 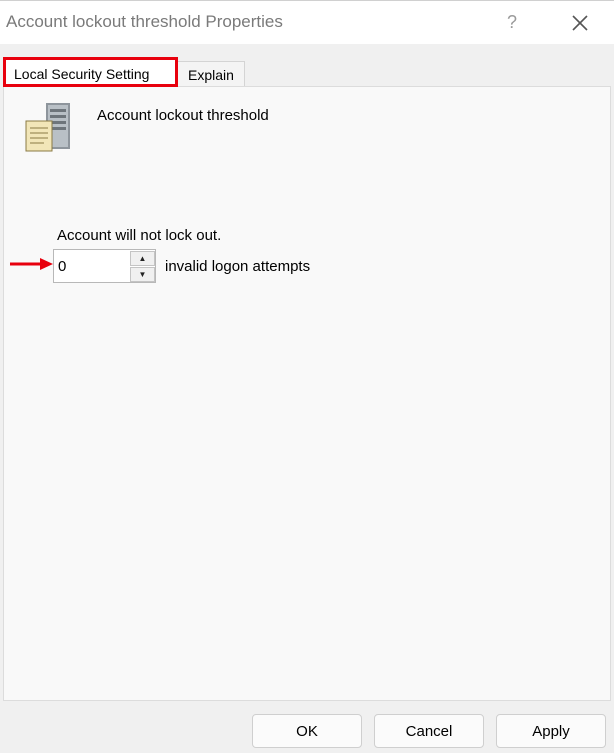 I want to click on close-button, so click(x=580, y=23).